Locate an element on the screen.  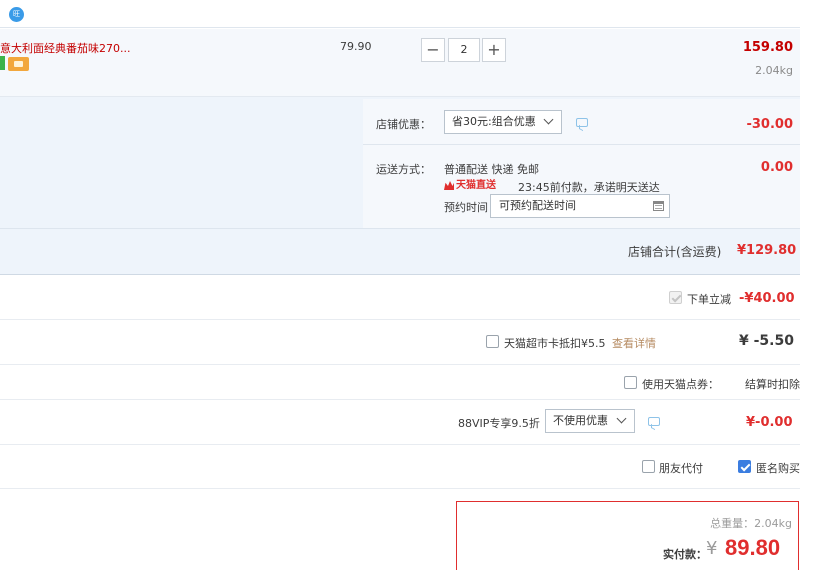
shipping-label: 运送方式： is located at coordinates (403, 169).